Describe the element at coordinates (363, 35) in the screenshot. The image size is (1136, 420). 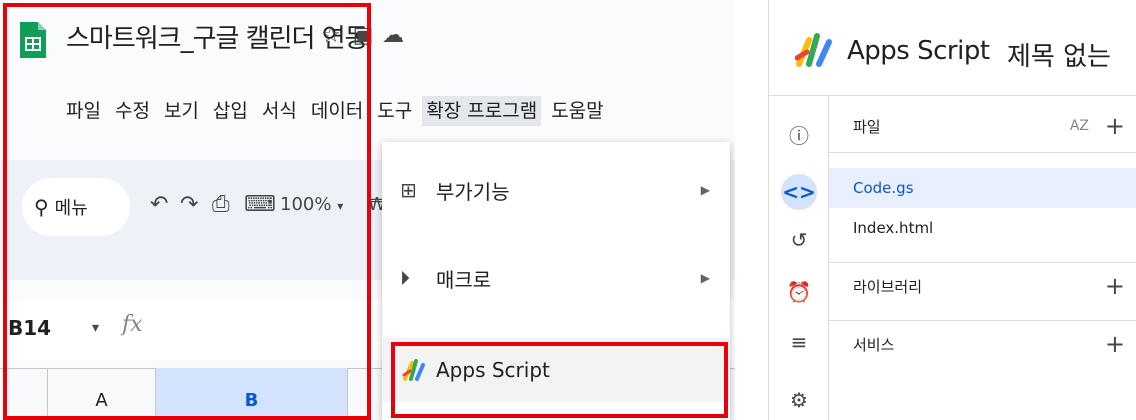
I see `move-folder-icon: ▣` at that location.